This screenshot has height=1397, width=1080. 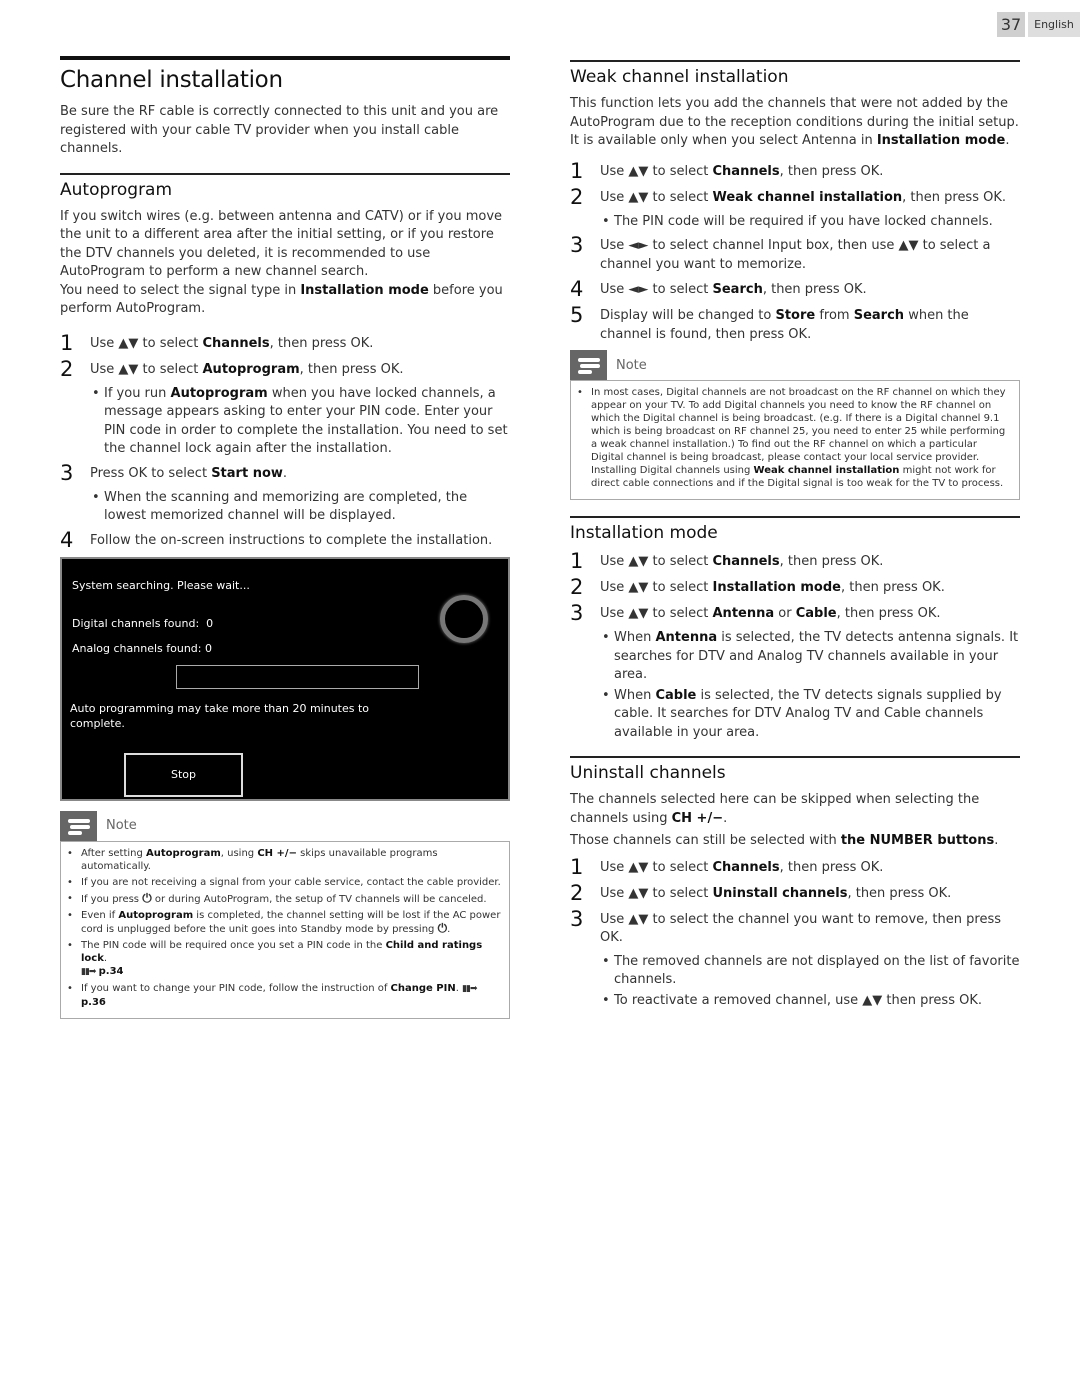 What do you see at coordinates (300, 473) in the screenshot?
I see `step-text: Press OK to select Start now.` at bounding box center [300, 473].